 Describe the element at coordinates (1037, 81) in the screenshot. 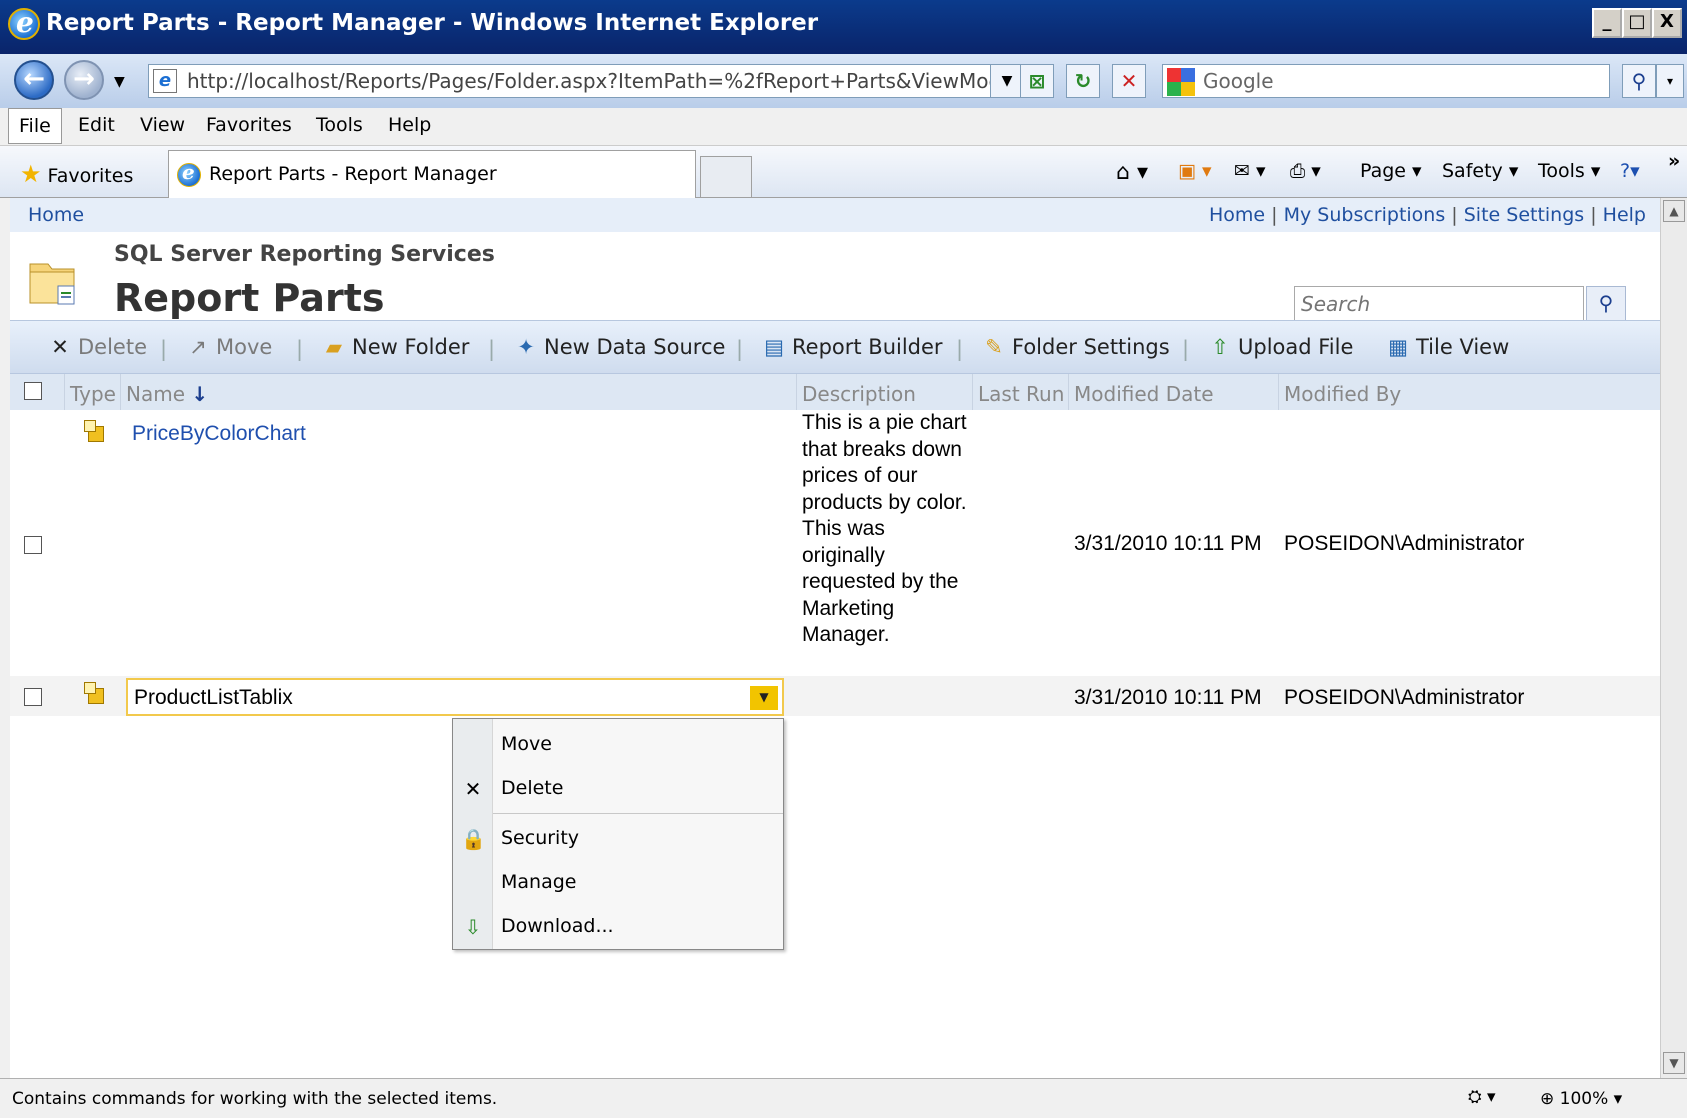

I see `compatibility-view-icon: ⊠` at that location.